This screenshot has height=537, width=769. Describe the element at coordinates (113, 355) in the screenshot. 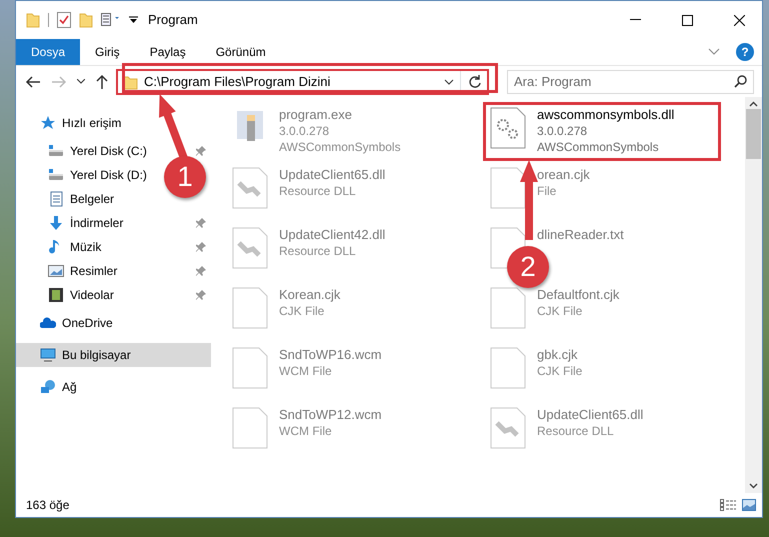

I see `sidebar-item: Bu bilgisayar` at that location.